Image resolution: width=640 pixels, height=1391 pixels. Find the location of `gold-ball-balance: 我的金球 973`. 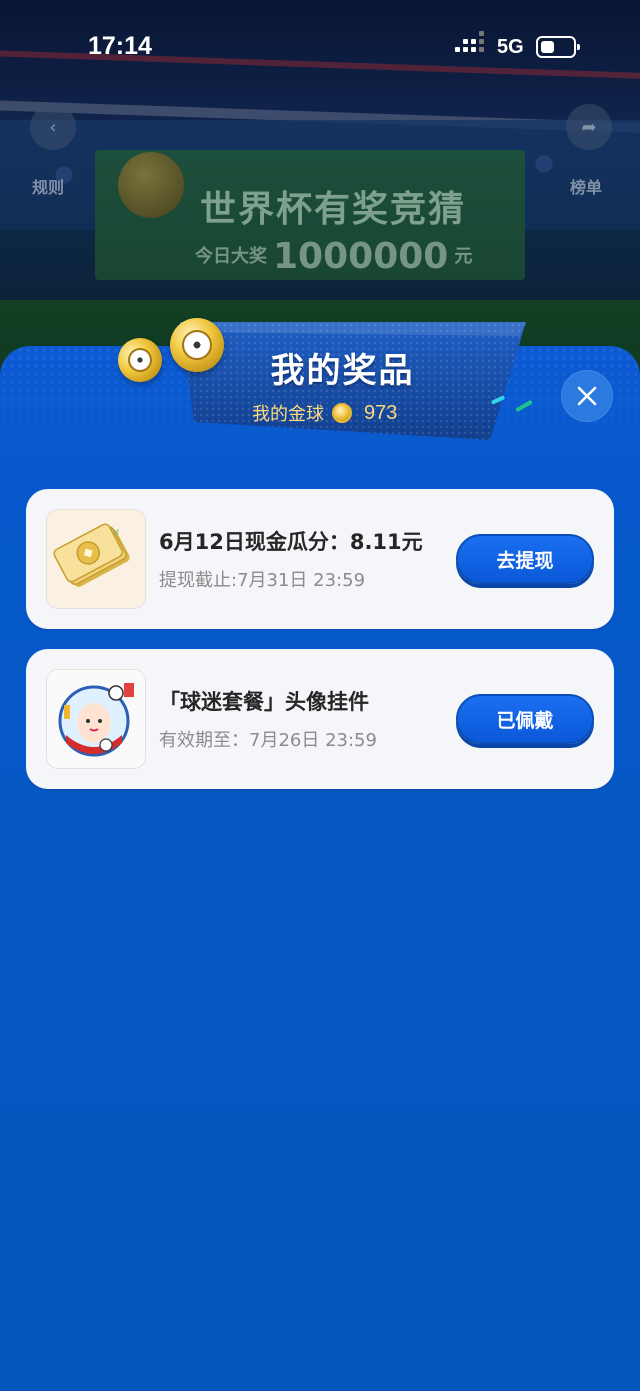

gold-ball-balance: 我的金球 973 is located at coordinates (324, 413).